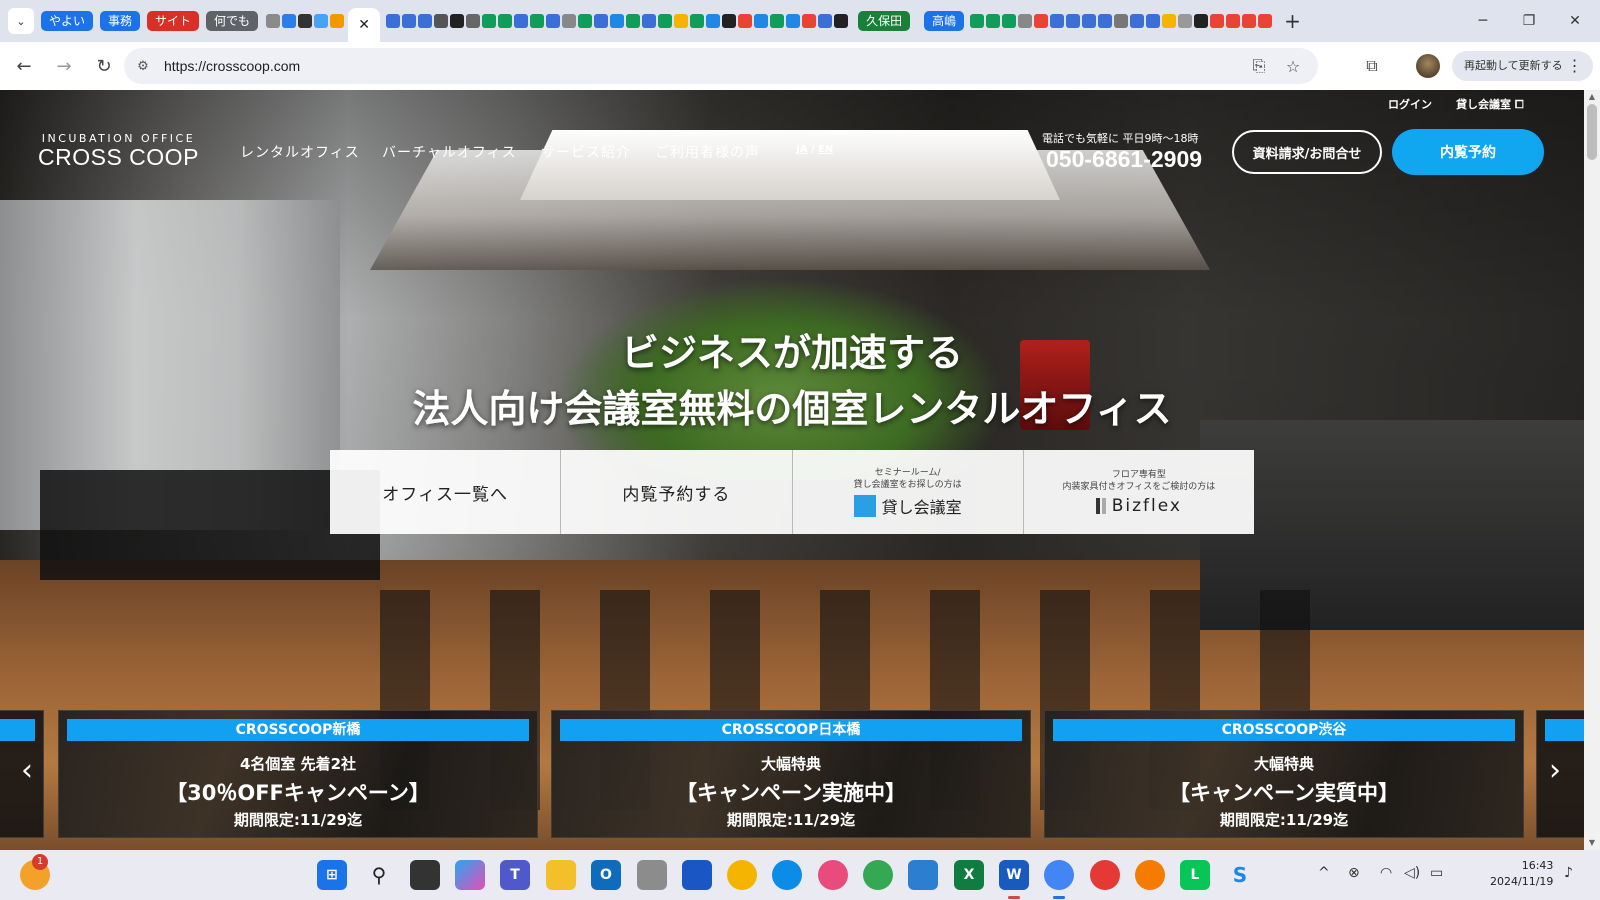 Image resolution: width=1600 pixels, height=900 pixels. Describe the element at coordinates (1592, 97) in the screenshot. I see `scroll-up-icon: ▲` at that location.